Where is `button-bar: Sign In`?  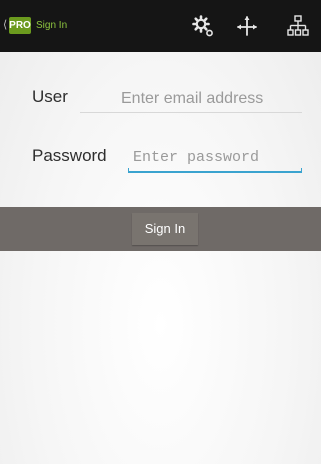 button-bar: Sign In is located at coordinates (160, 229).